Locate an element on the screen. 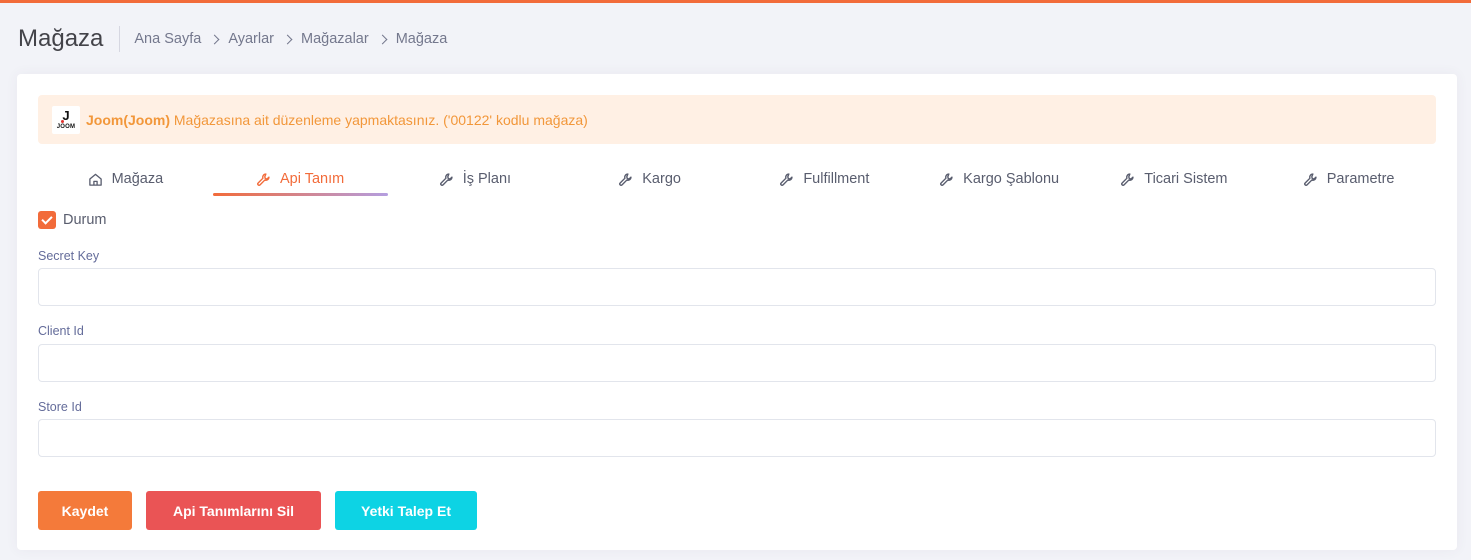  delete-api-definitions-button: Api Tanımlarını Sil is located at coordinates (233, 510).